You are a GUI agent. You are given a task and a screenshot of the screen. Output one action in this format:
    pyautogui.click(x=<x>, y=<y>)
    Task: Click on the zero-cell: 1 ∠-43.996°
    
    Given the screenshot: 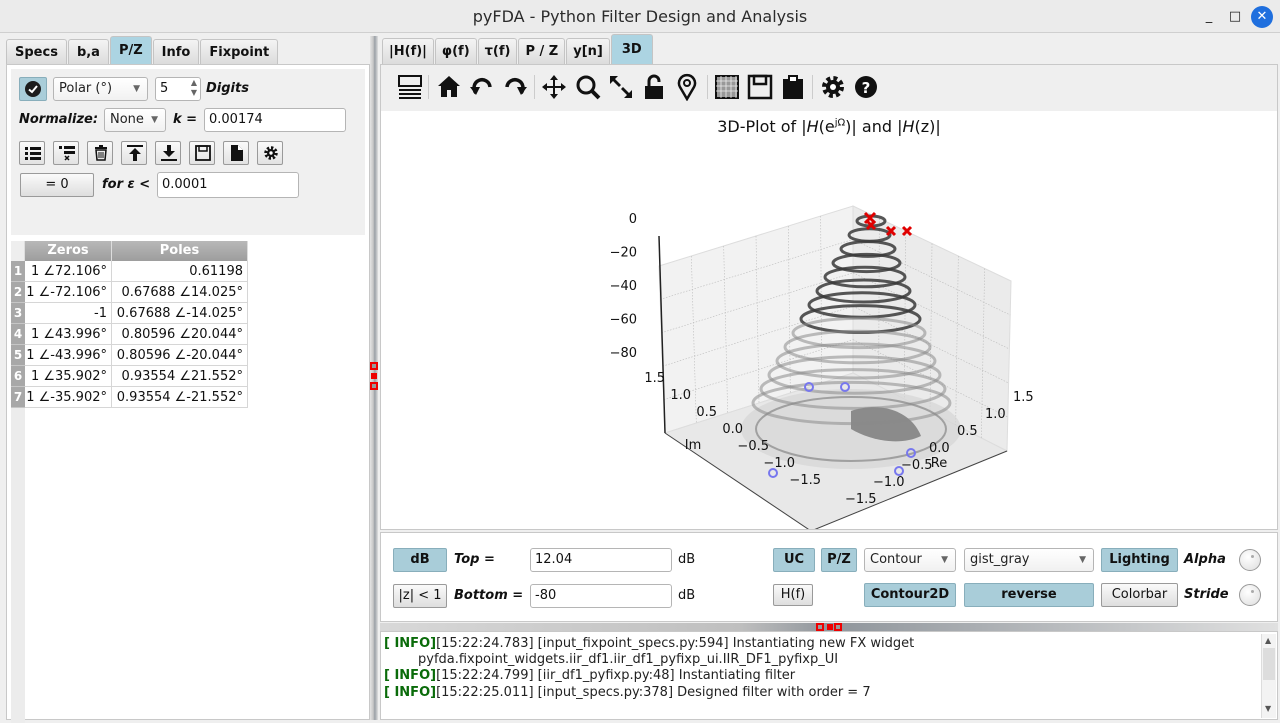 What is the action you would take?
    pyautogui.click(x=68, y=355)
    